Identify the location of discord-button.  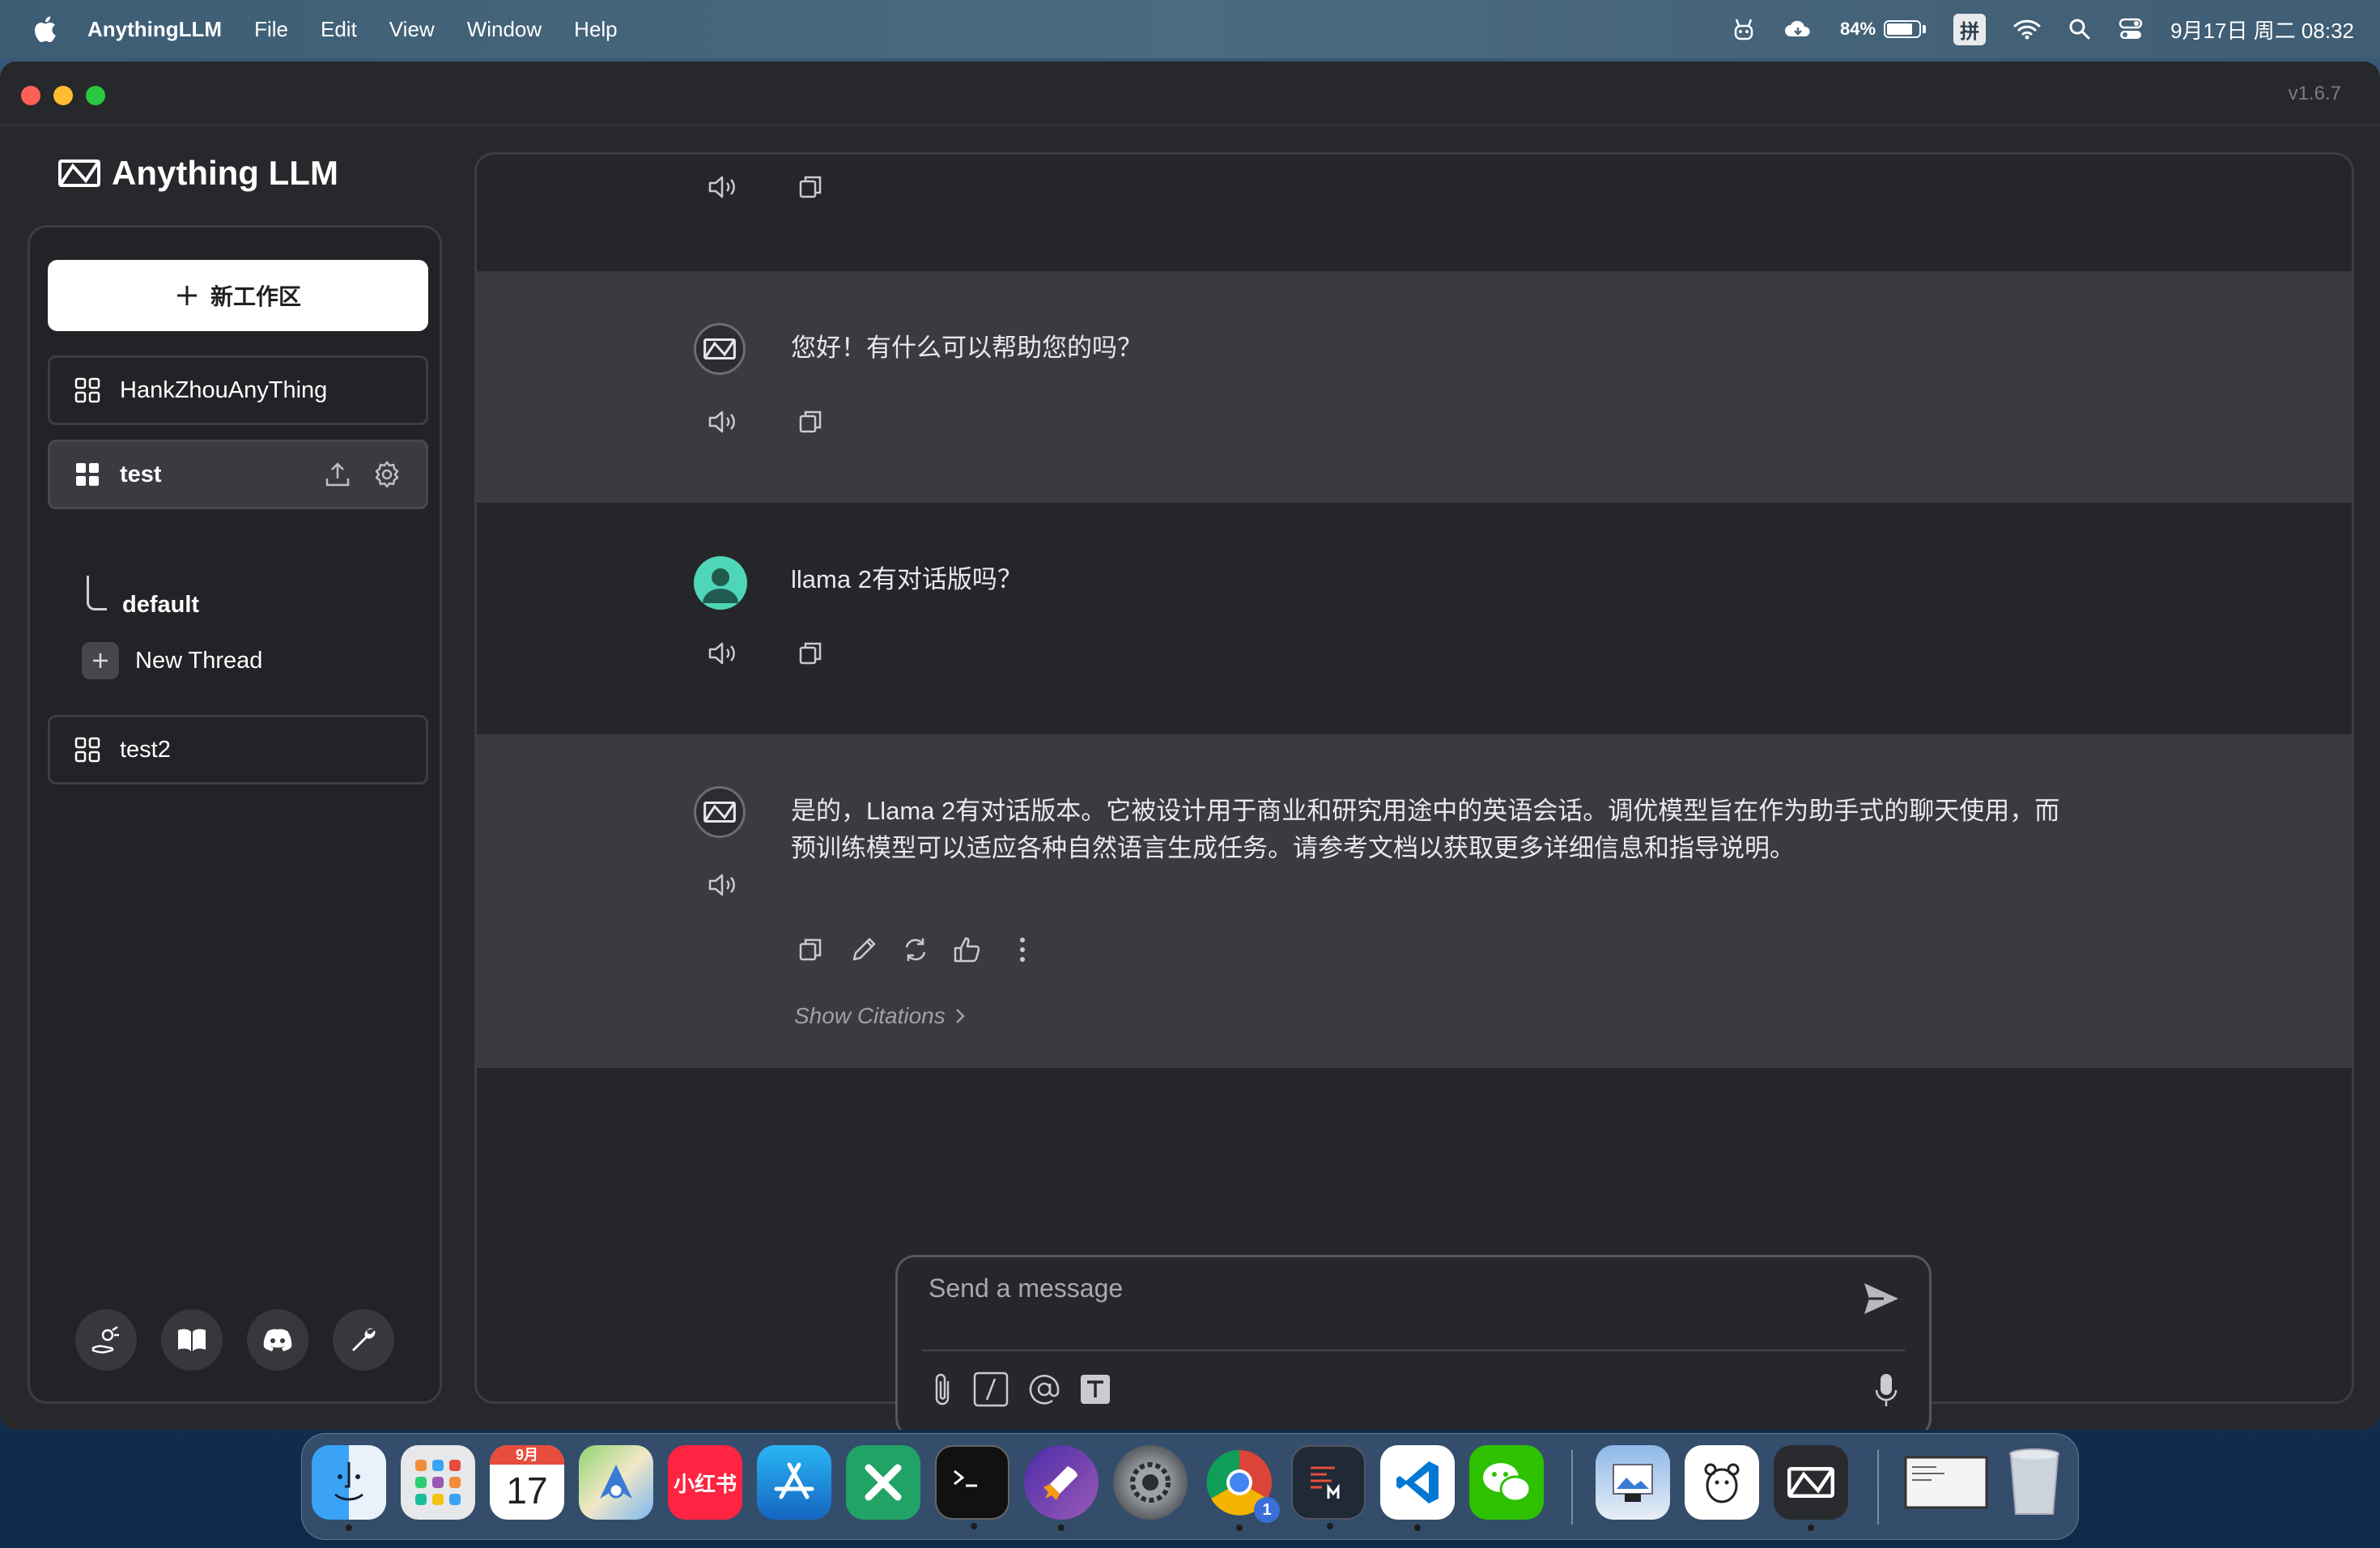
(277, 1340).